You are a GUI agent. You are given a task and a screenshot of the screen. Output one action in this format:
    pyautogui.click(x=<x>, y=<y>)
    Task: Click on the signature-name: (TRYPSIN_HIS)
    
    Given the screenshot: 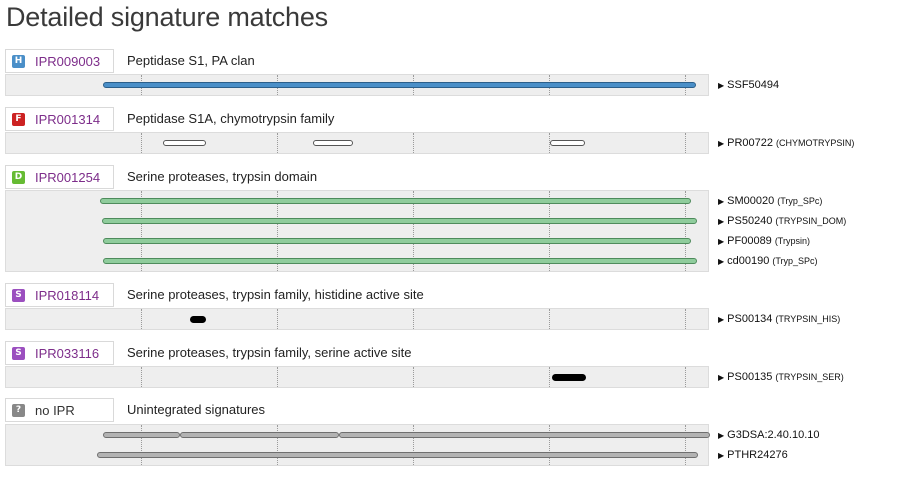 What is the action you would take?
    pyautogui.click(x=808, y=319)
    